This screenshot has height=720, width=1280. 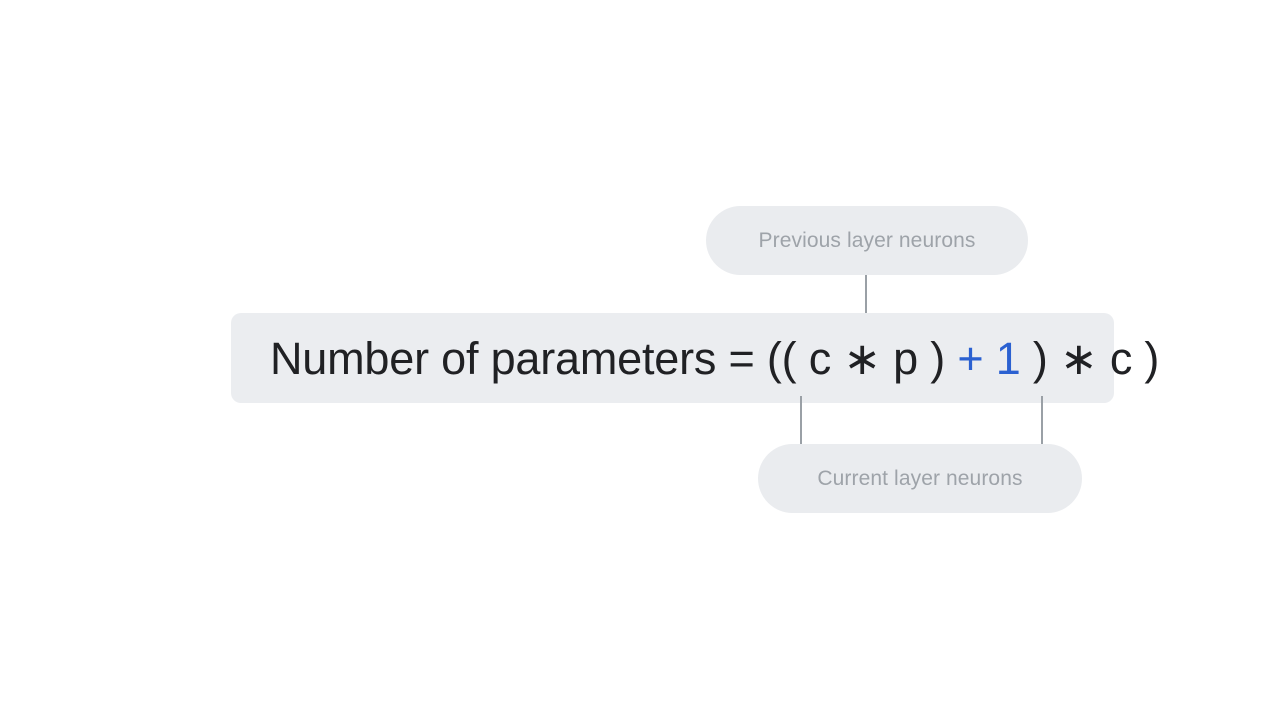 What do you see at coordinates (557, 358) in the screenshot?
I see `formula-token-lead: Number of parameters = (( c` at bounding box center [557, 358].